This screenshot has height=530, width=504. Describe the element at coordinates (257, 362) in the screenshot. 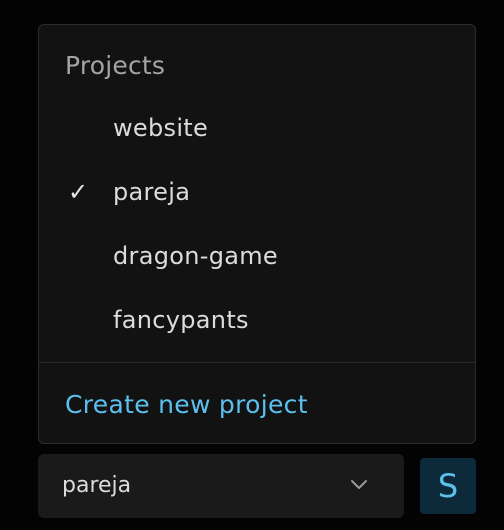

I see `menu-divider` at that location.